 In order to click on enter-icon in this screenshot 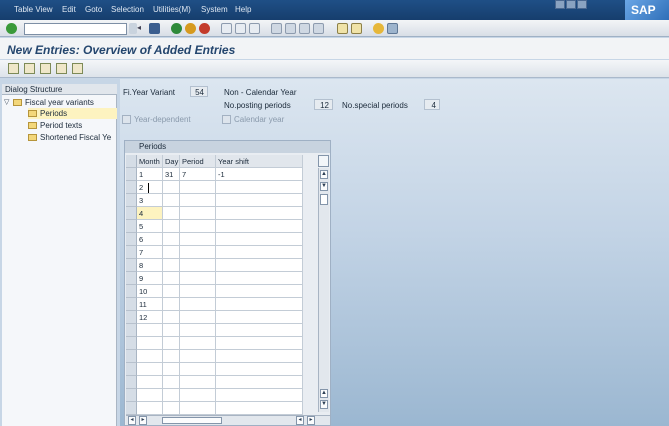, I will do `click(11, 28)`.